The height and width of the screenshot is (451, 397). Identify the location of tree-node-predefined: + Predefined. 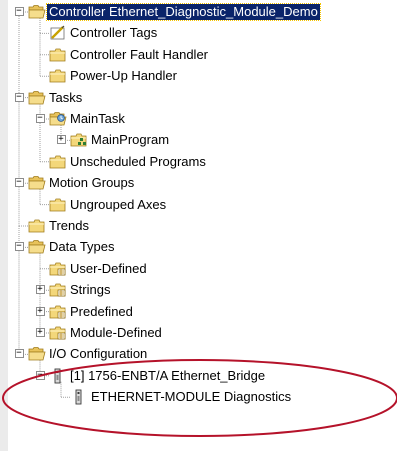
(198, 312).